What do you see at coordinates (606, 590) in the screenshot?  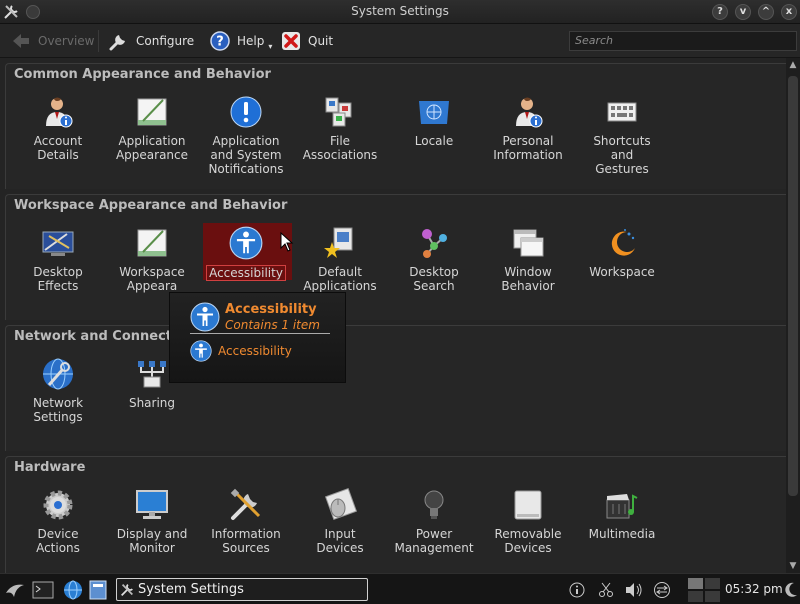 I see `clipboard-scissors-icon` at bounding box center [606, 590].